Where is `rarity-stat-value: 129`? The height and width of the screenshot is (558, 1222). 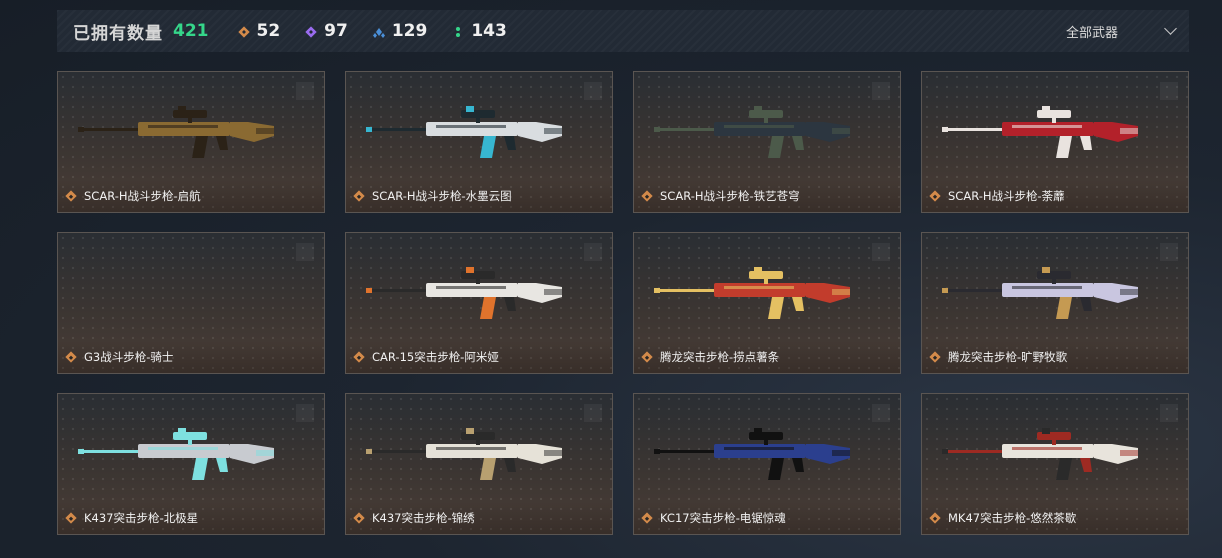 rarity-stat-value: 129 is located at coordinates (409, 31).